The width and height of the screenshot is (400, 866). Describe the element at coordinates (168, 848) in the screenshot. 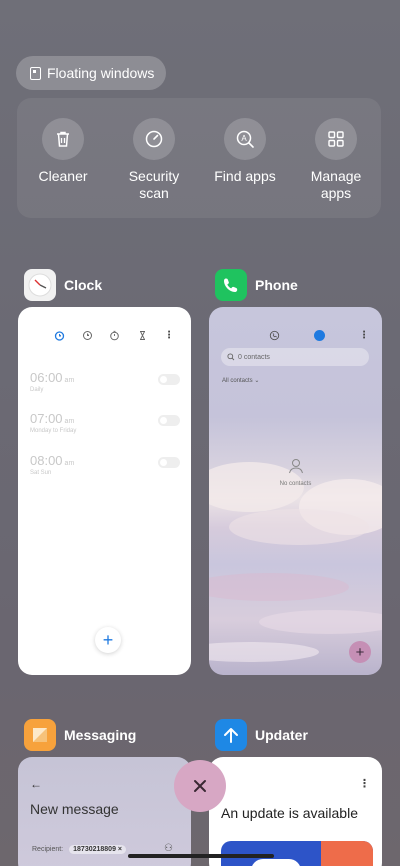

I see `person-icon: ⚇` at that location.